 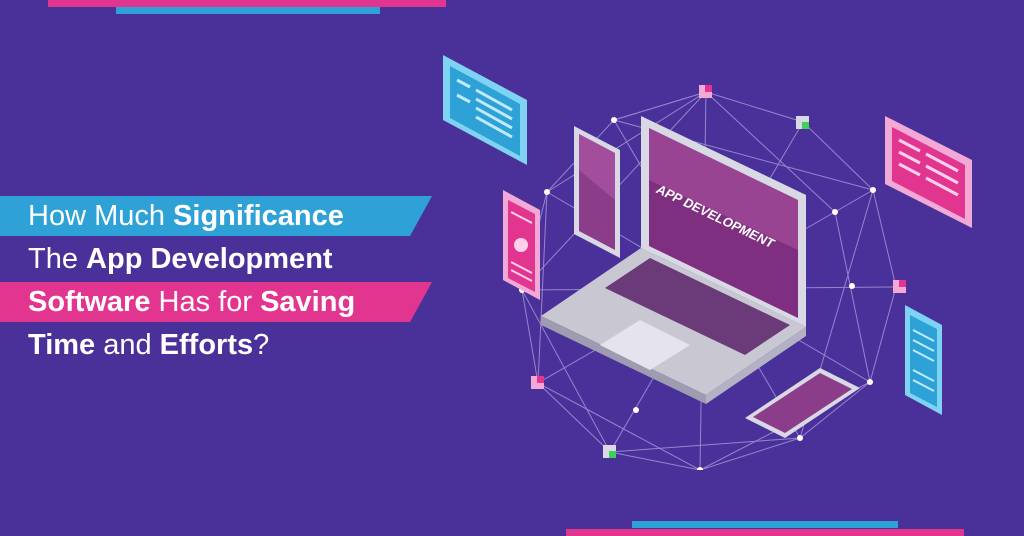 What do you see at coordinates (57, 259) in the screenshot?
I see `headline-text: The` at bounding box center [57, 259].